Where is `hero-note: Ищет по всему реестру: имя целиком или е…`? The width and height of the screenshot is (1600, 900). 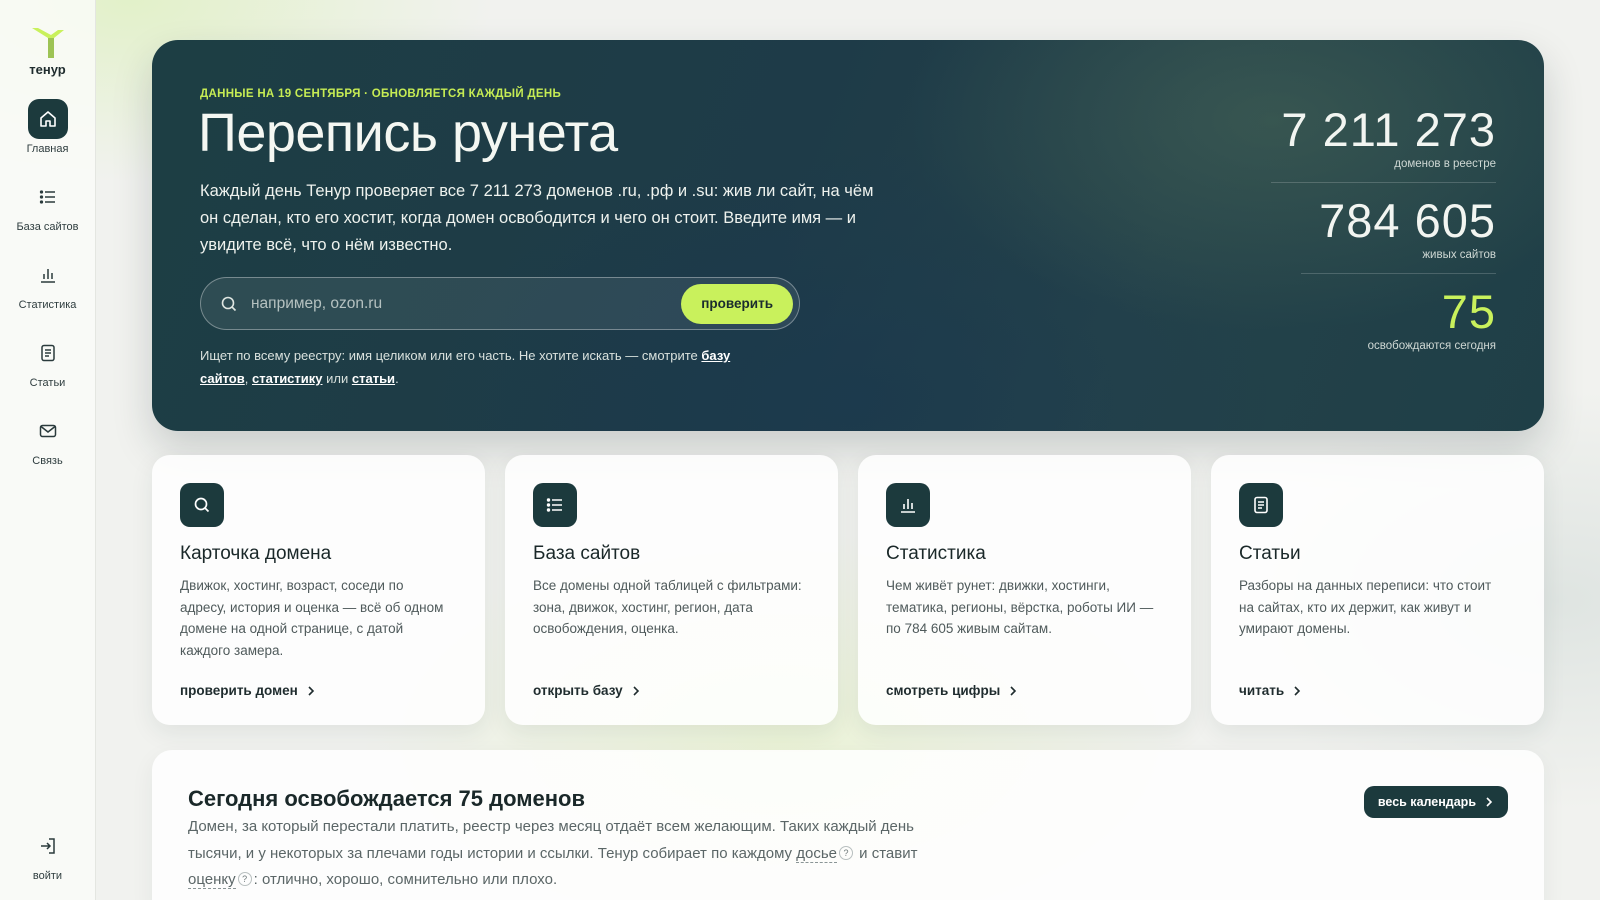
hero-note: Ищет по всему реестру: имя целиком или е… is located at coordinates (480, 367).